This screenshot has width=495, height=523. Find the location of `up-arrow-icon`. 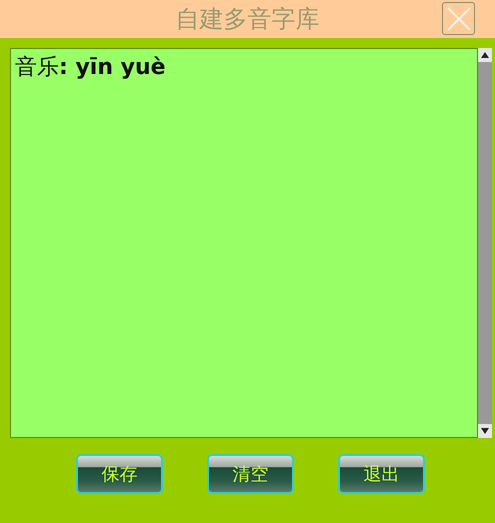

up-arrow-icon is located at coordinates (485, 55).